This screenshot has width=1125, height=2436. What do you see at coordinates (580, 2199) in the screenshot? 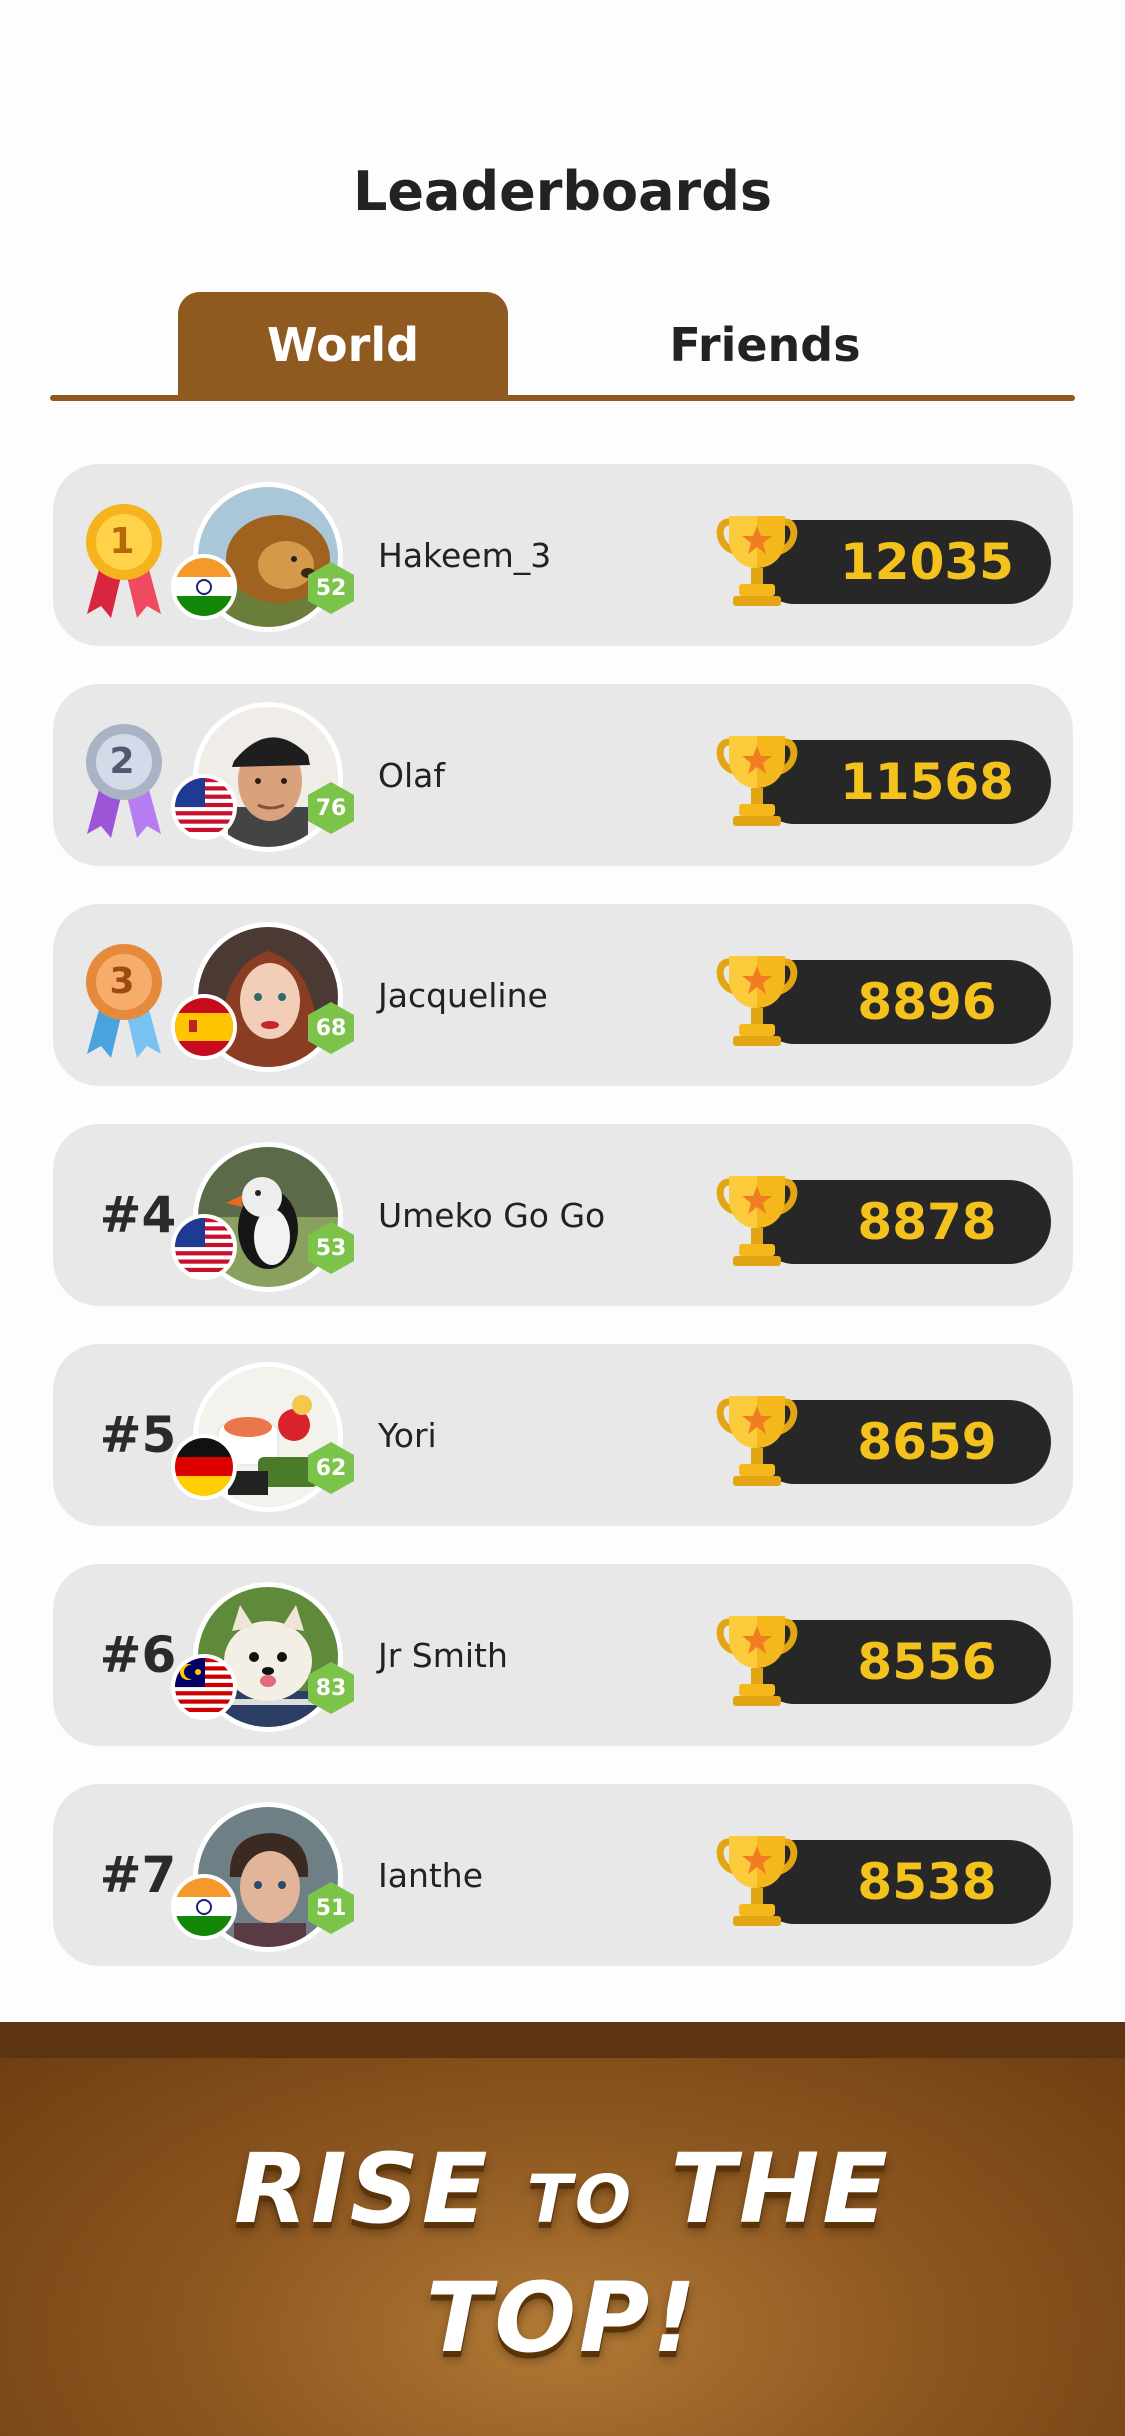
I see `banner-word-to: TO` at bounding box center [580, 2199].